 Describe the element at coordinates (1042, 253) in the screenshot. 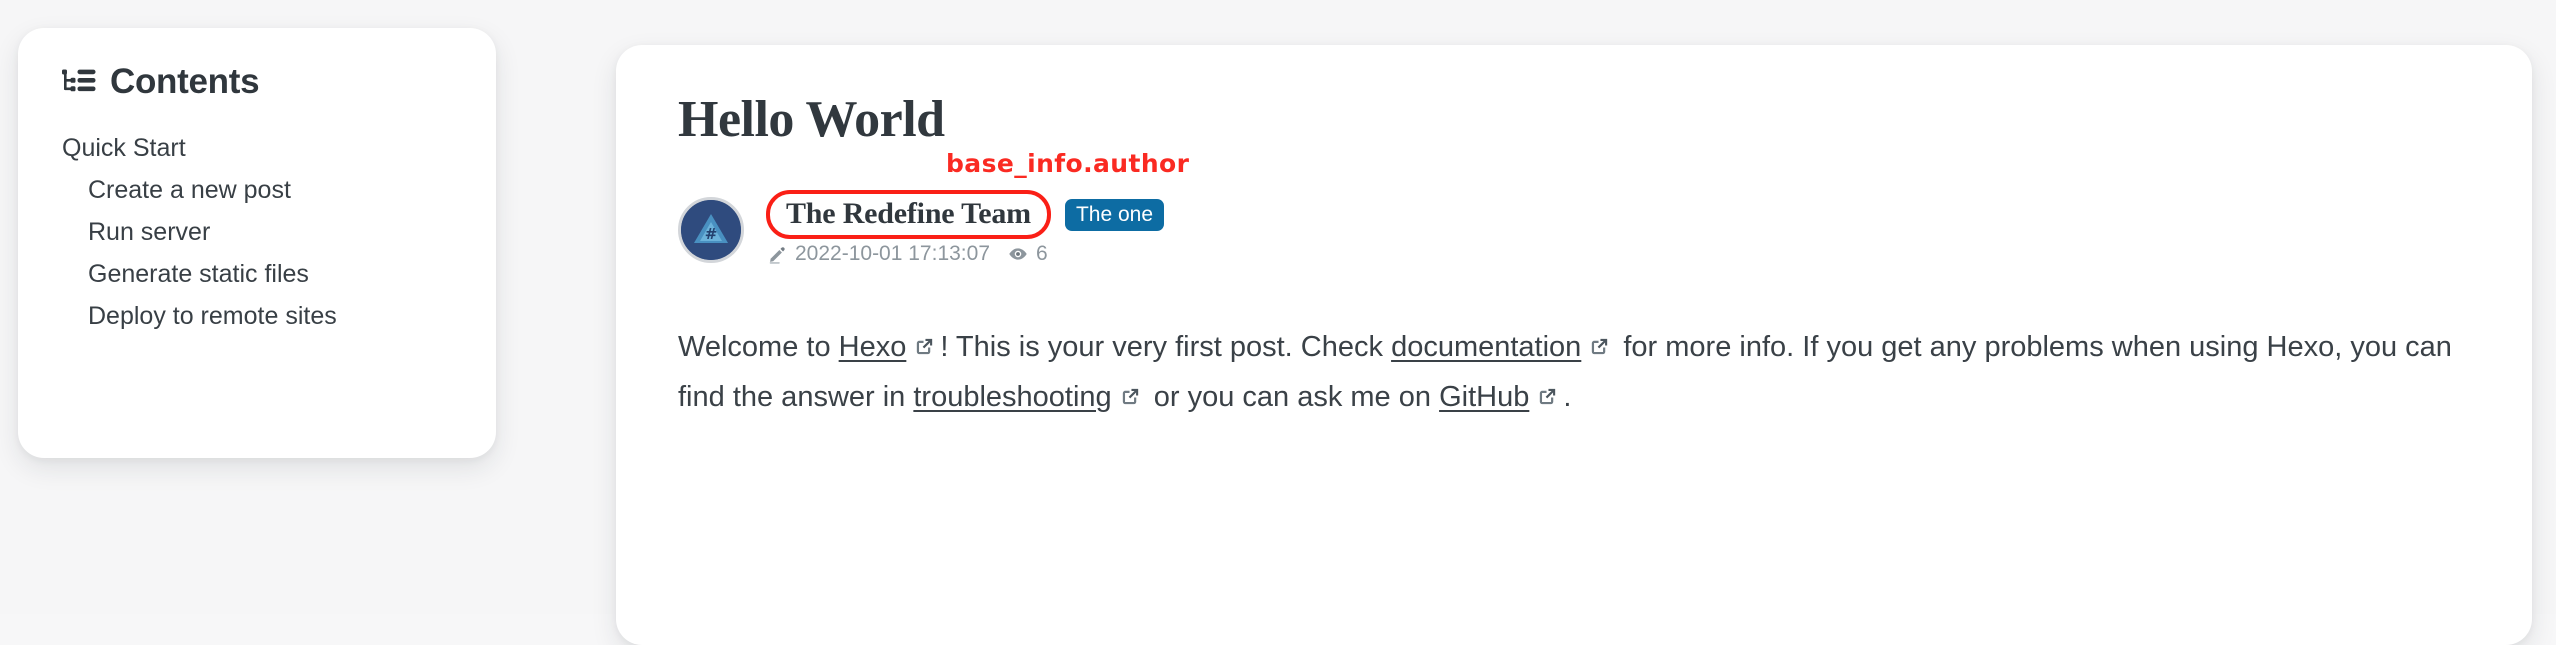

I see `post-views-count: 6` at that location.